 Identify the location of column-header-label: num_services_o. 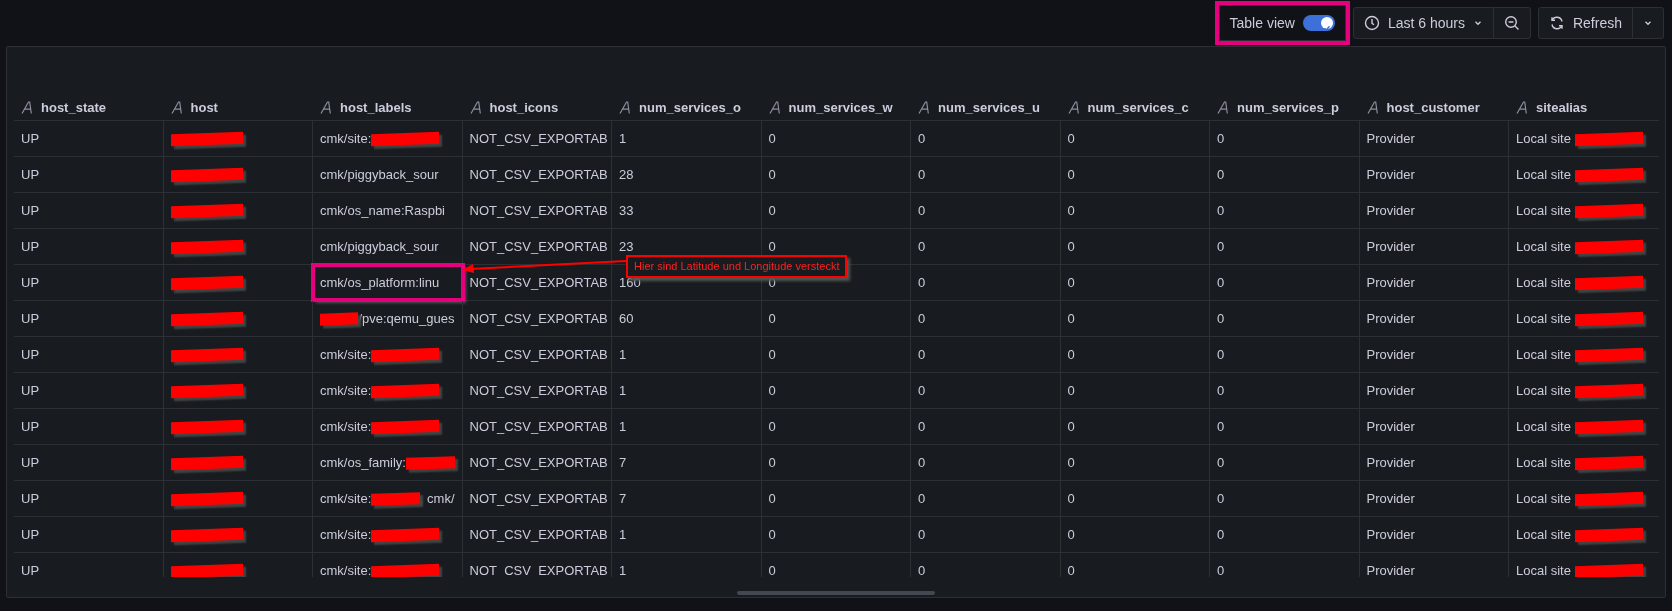
(690, 107).